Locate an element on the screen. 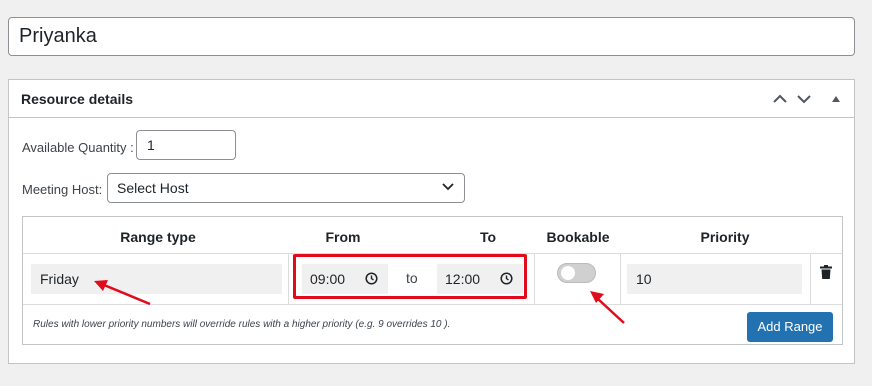 Image resolution: width=872 pixels, height=386 pixels. trash-icon is located at coordinates (826, 272).